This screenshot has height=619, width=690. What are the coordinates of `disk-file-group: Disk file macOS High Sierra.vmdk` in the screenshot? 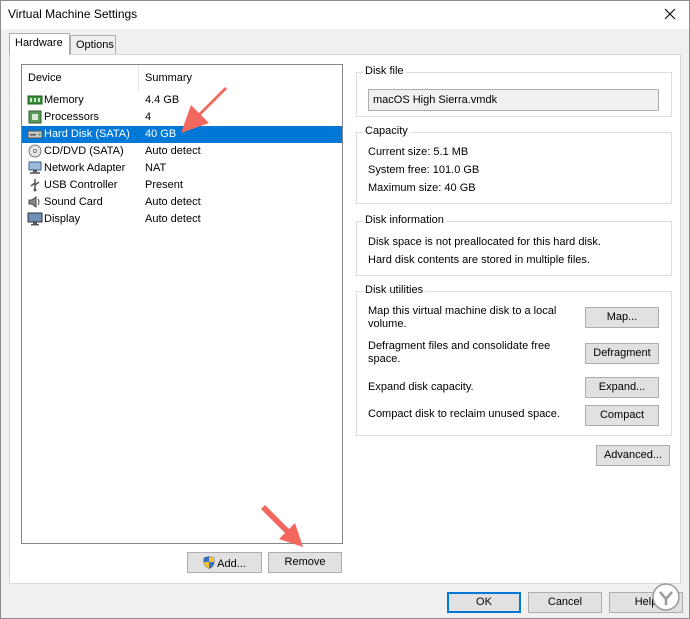 It's located at (514, 91).